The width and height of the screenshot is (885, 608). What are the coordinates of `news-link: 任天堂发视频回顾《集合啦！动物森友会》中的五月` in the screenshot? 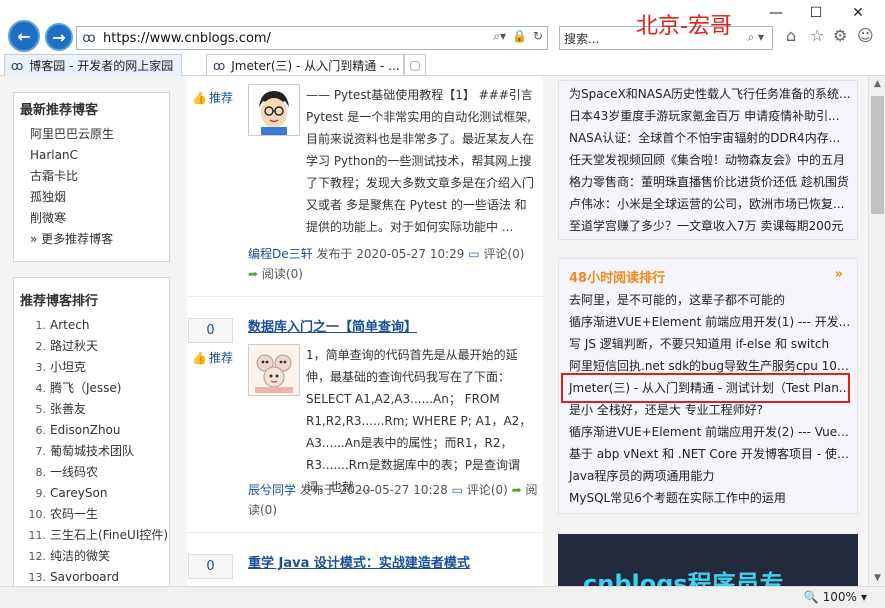 It's located at (708, 160).